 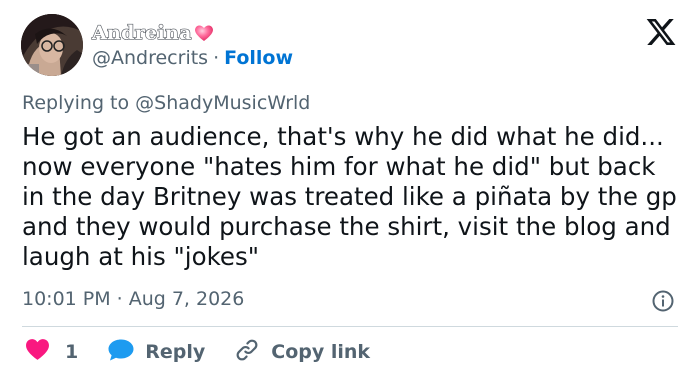 What do you see at coordinates (51, 352) in the screenshot?
I see `like-button: 1` at bounding box center [51, 352].